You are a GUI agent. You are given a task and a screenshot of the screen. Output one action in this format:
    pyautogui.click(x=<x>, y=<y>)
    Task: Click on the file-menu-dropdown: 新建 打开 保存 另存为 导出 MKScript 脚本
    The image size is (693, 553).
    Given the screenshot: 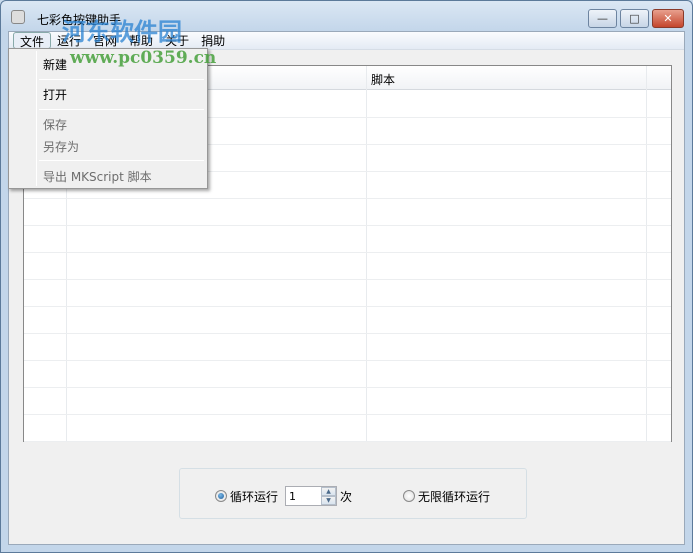 What is the action you would take?
    pyautogui.click(x=108, y=118)
    